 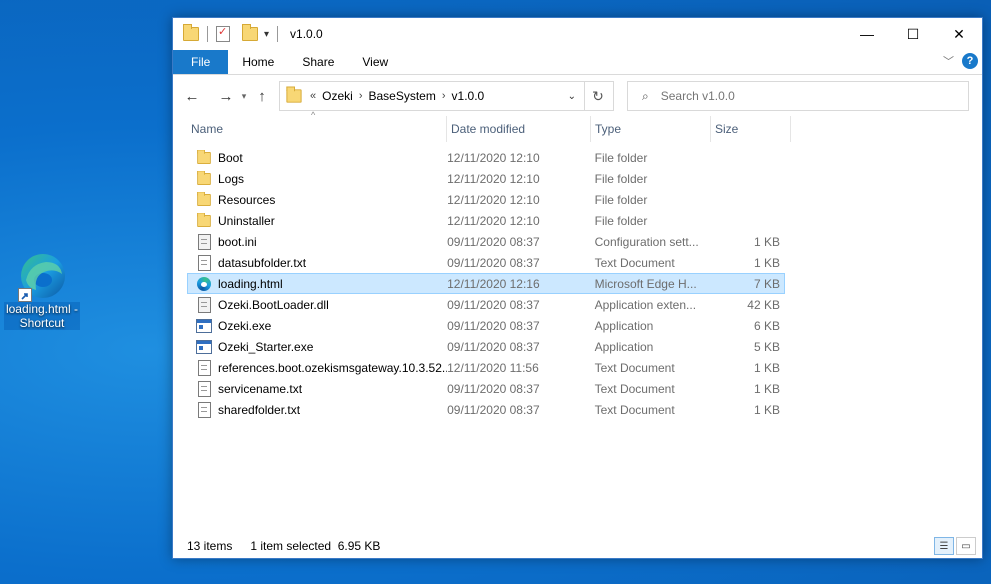 What do you see at coordinates (959, 34) in the screenshot?
I see `close-button: ✕` at bounding box center [959, 34].